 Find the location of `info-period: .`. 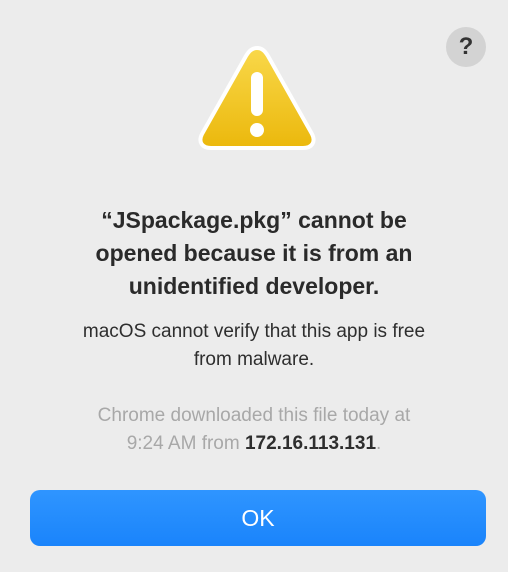

info-period: . is located at coordinates (379, 443).